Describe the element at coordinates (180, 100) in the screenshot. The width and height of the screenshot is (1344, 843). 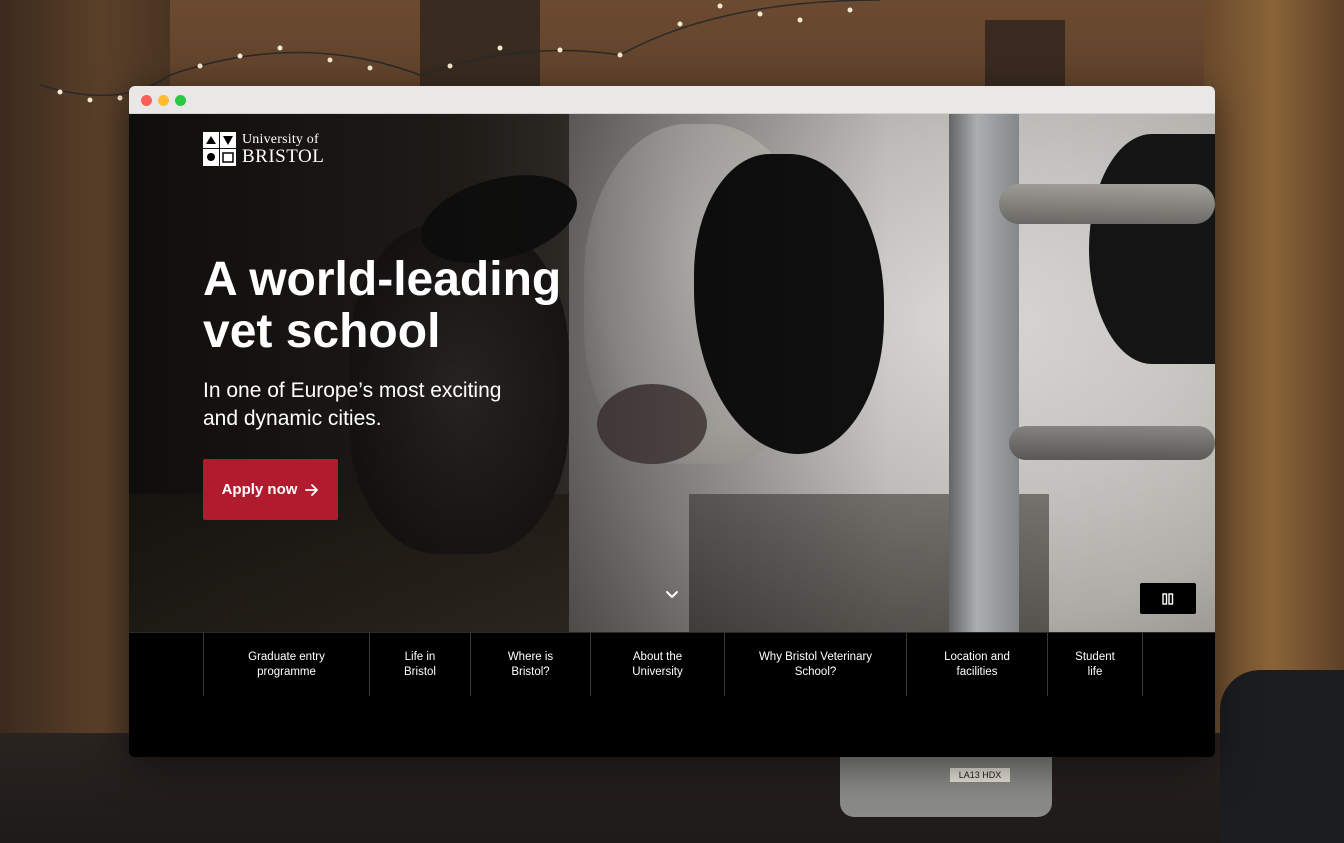
I see `maximize-window-button` at that location.